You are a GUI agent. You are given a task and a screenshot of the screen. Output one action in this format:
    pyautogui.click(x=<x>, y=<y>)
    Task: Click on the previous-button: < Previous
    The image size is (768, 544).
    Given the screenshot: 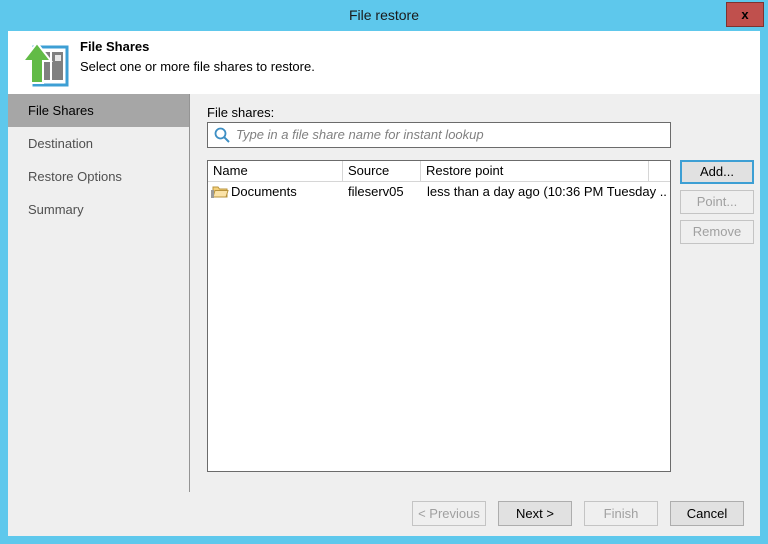 What is the action you would take?
    pyautogui.click(x=449, y=513)
    